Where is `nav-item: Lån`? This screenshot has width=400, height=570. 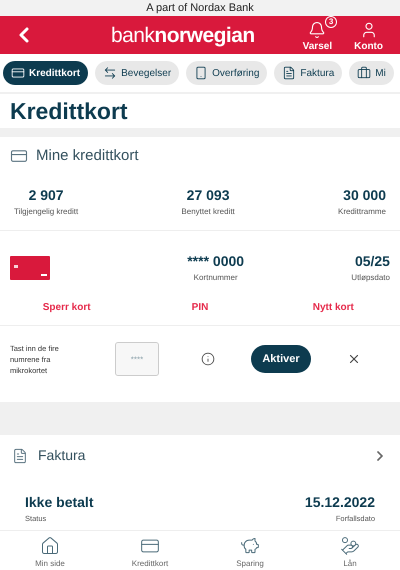 nav-item: Lån is located at coordinates (350, 553).